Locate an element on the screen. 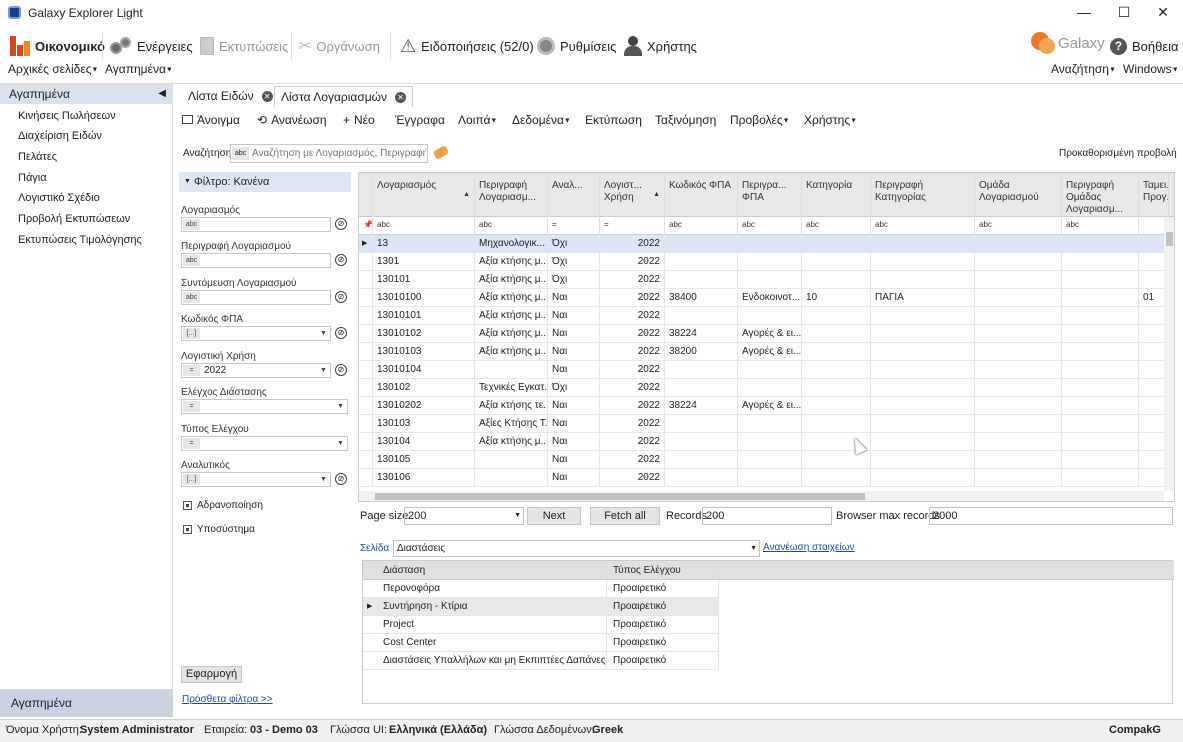 This screenshot has width=1183, height=742. menu-user: Χρήστης is located at coordinates (660, 46).